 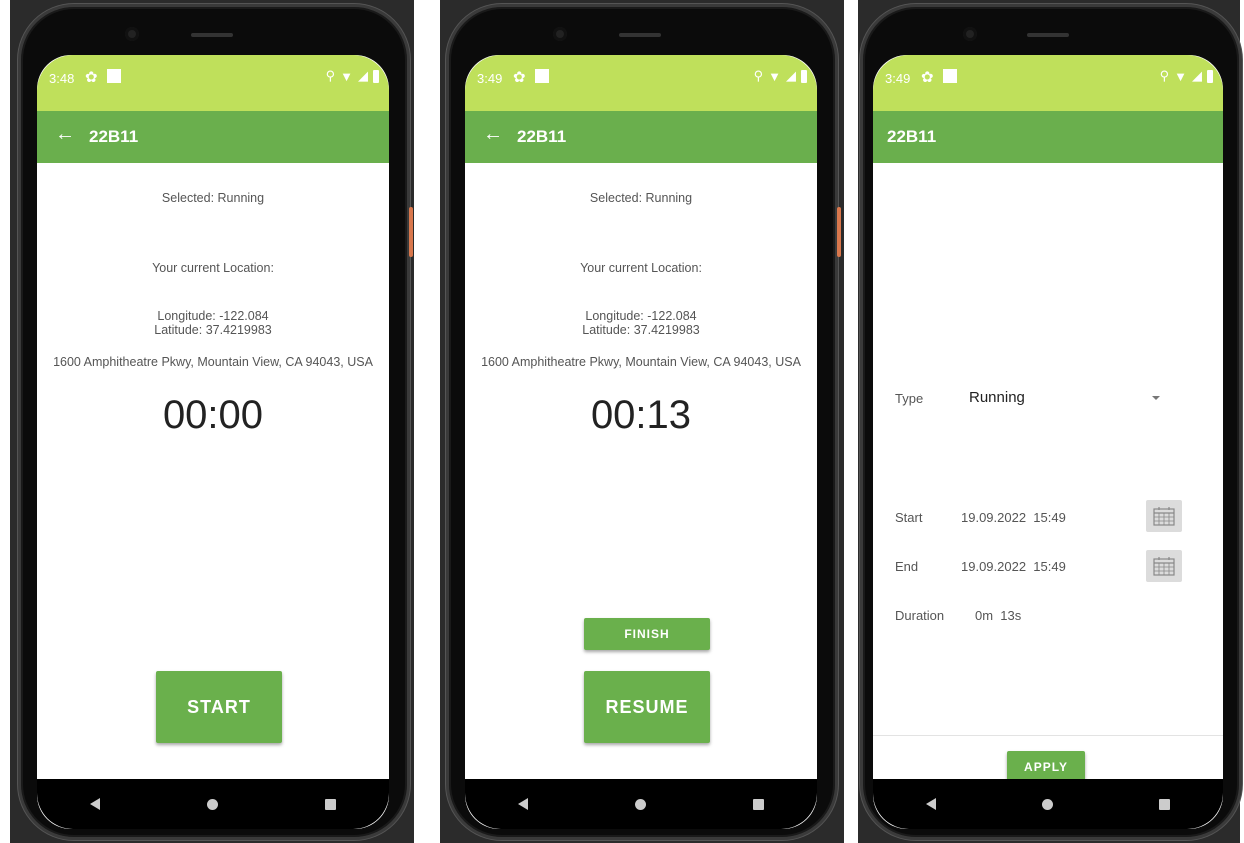 What do you see at coordinates (213, 83) in the screenshot?
I see `status-bar: 3:48 ✿ ⚲ ▼ ◢` at bounding box center [213, 83].